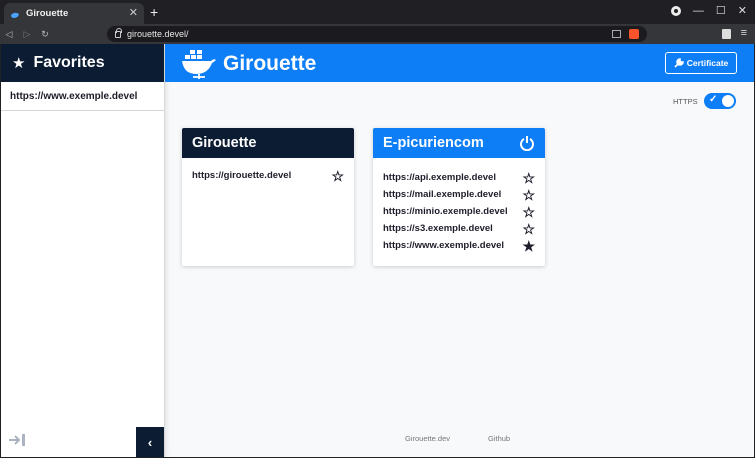  I want to click on tab-close-icon: ✕, so click(133, 13).